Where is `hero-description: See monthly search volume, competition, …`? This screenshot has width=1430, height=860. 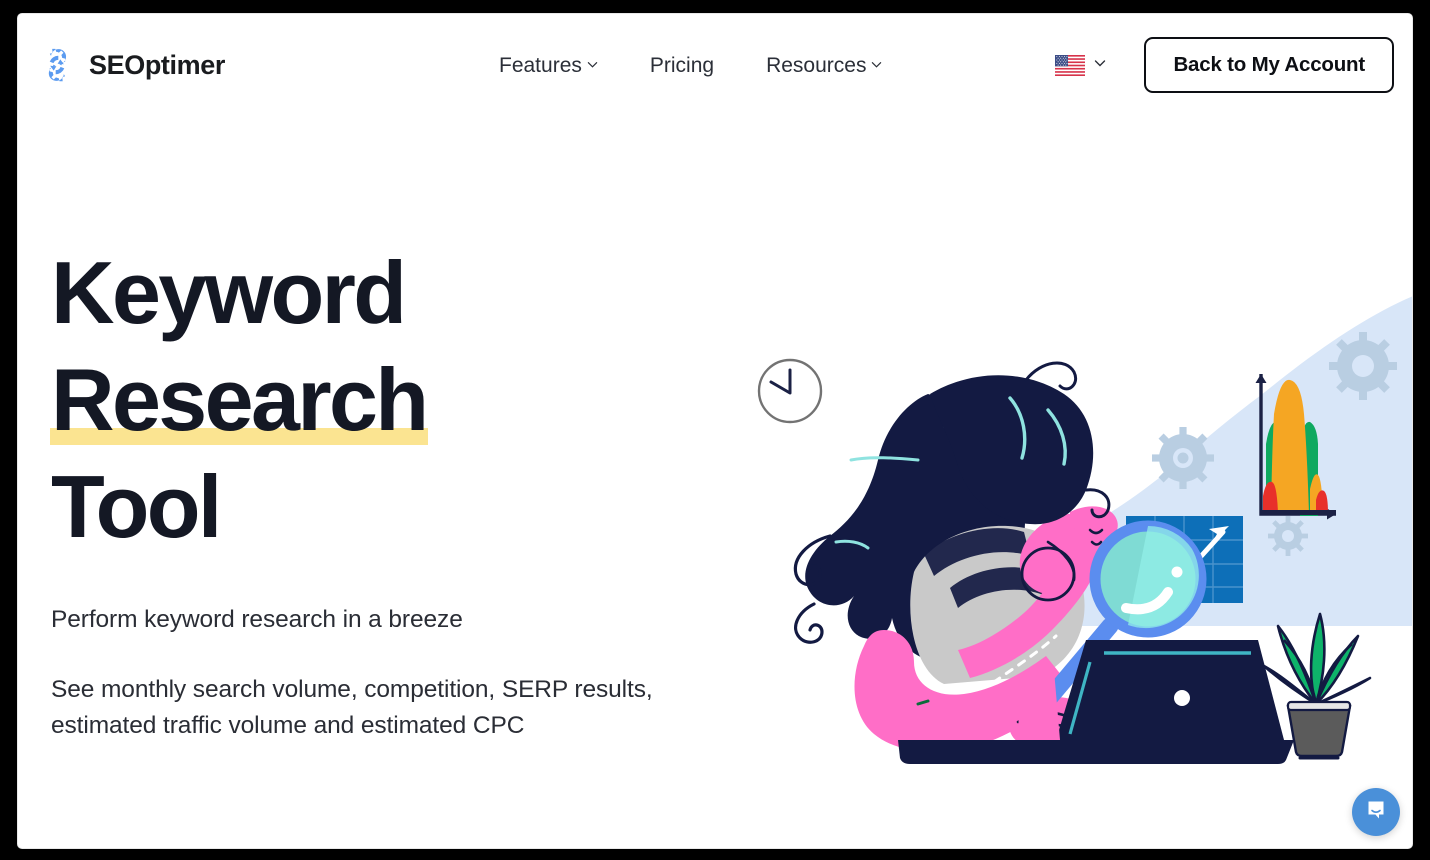 hero-description: See monthly search volume, competition, … is located at coordinates (352, 707).